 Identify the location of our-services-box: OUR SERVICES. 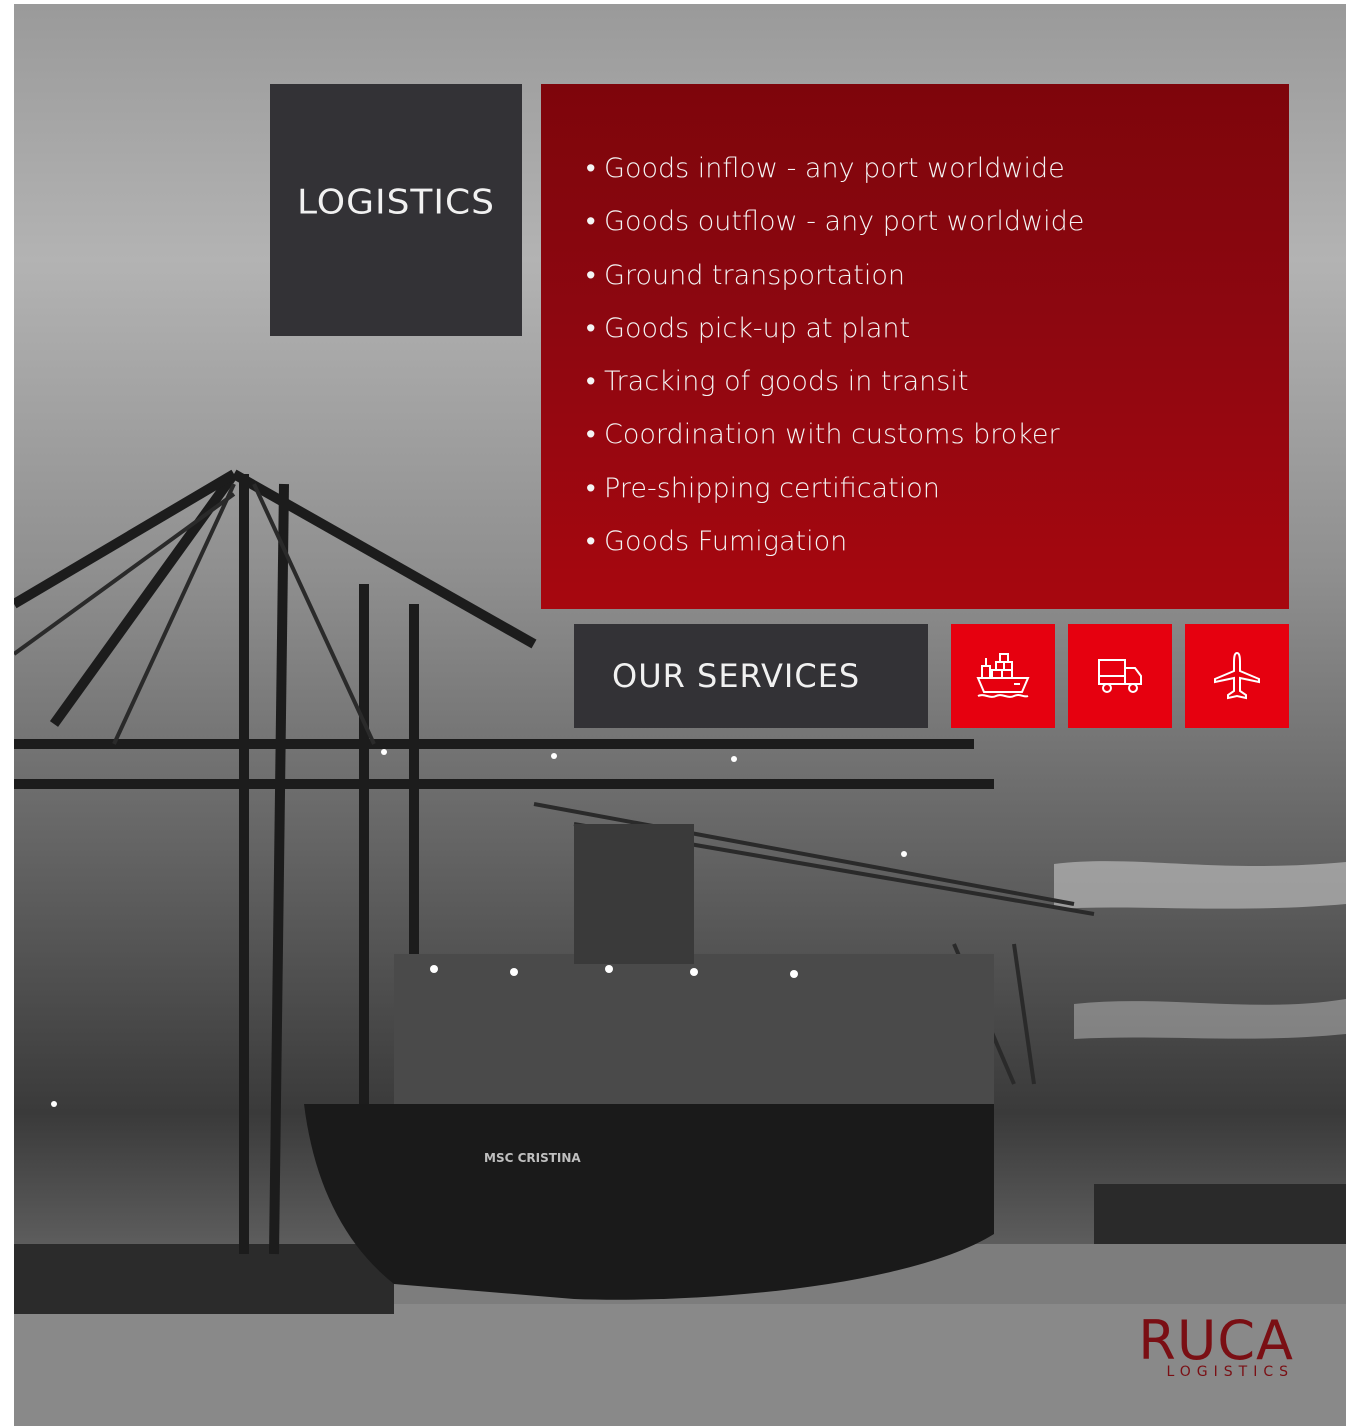
(751, 676).